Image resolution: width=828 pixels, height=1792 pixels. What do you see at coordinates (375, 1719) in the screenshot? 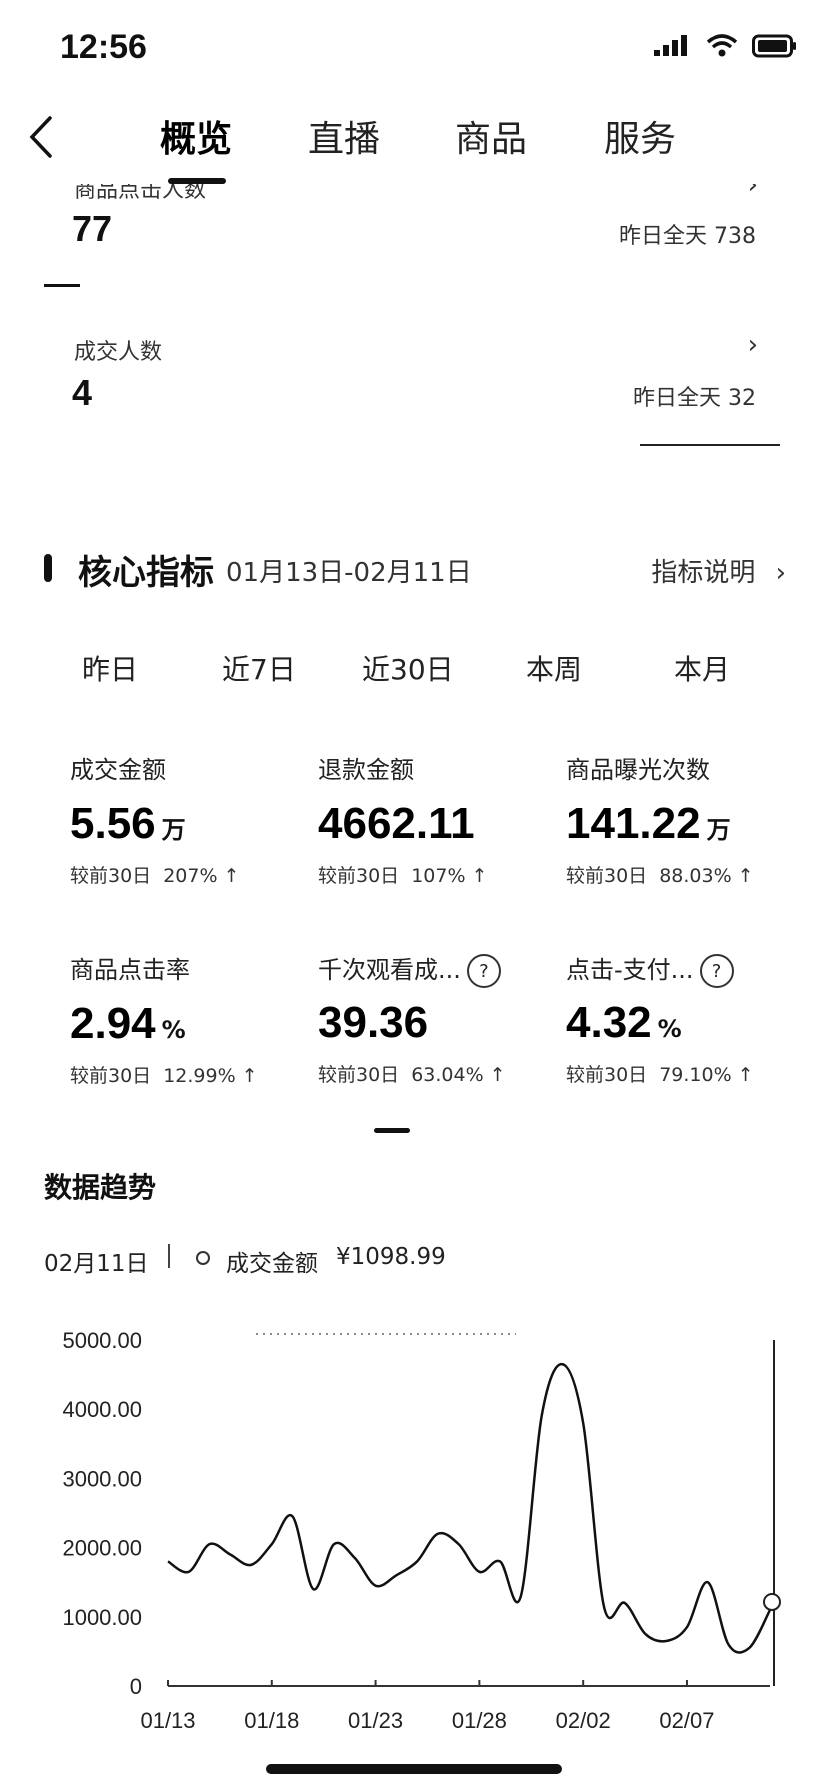
I see `x-tick-label: 01/23` at bounding box center [375, 1719].